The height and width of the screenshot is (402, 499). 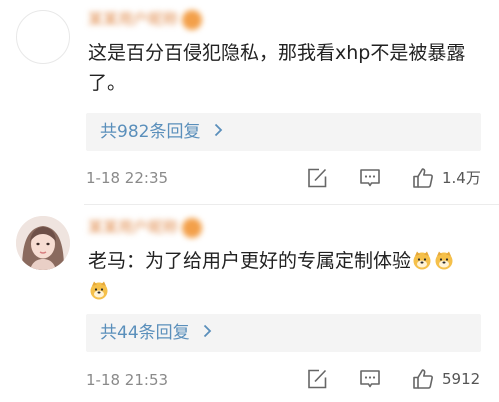 I want to click on timestamp: 1-18 21:53, so click(x=127, y=380).